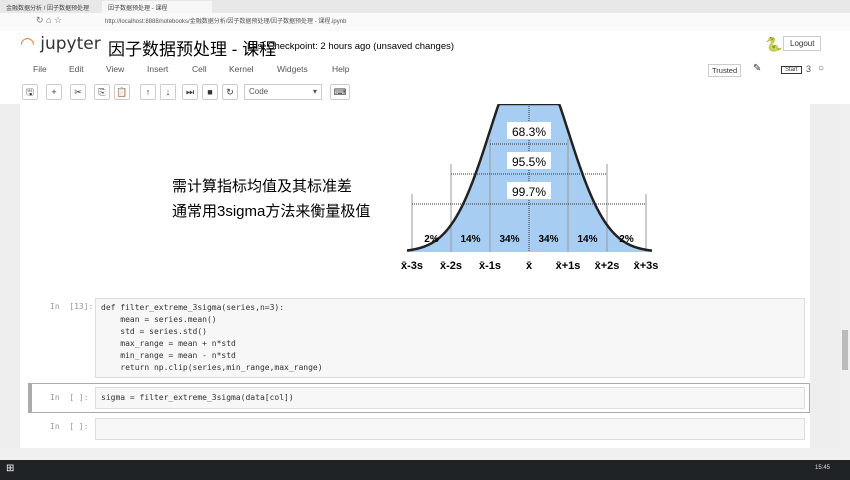  Describe the element at coordinates (259, 91) in the screenshot. I see `cell-type-value: Code` at that location.